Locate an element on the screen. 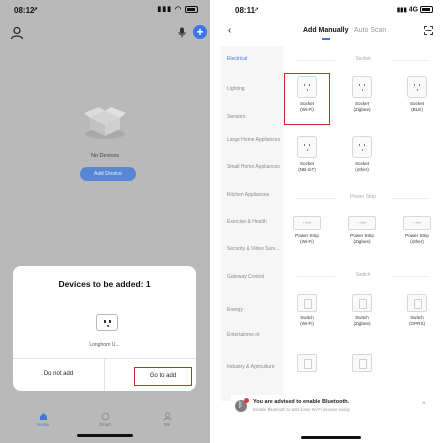 The width and height of the screenshot is (443, 443). device-socket-nbiot: Socket (NB-IoT) is located at coordinates (307, 154).